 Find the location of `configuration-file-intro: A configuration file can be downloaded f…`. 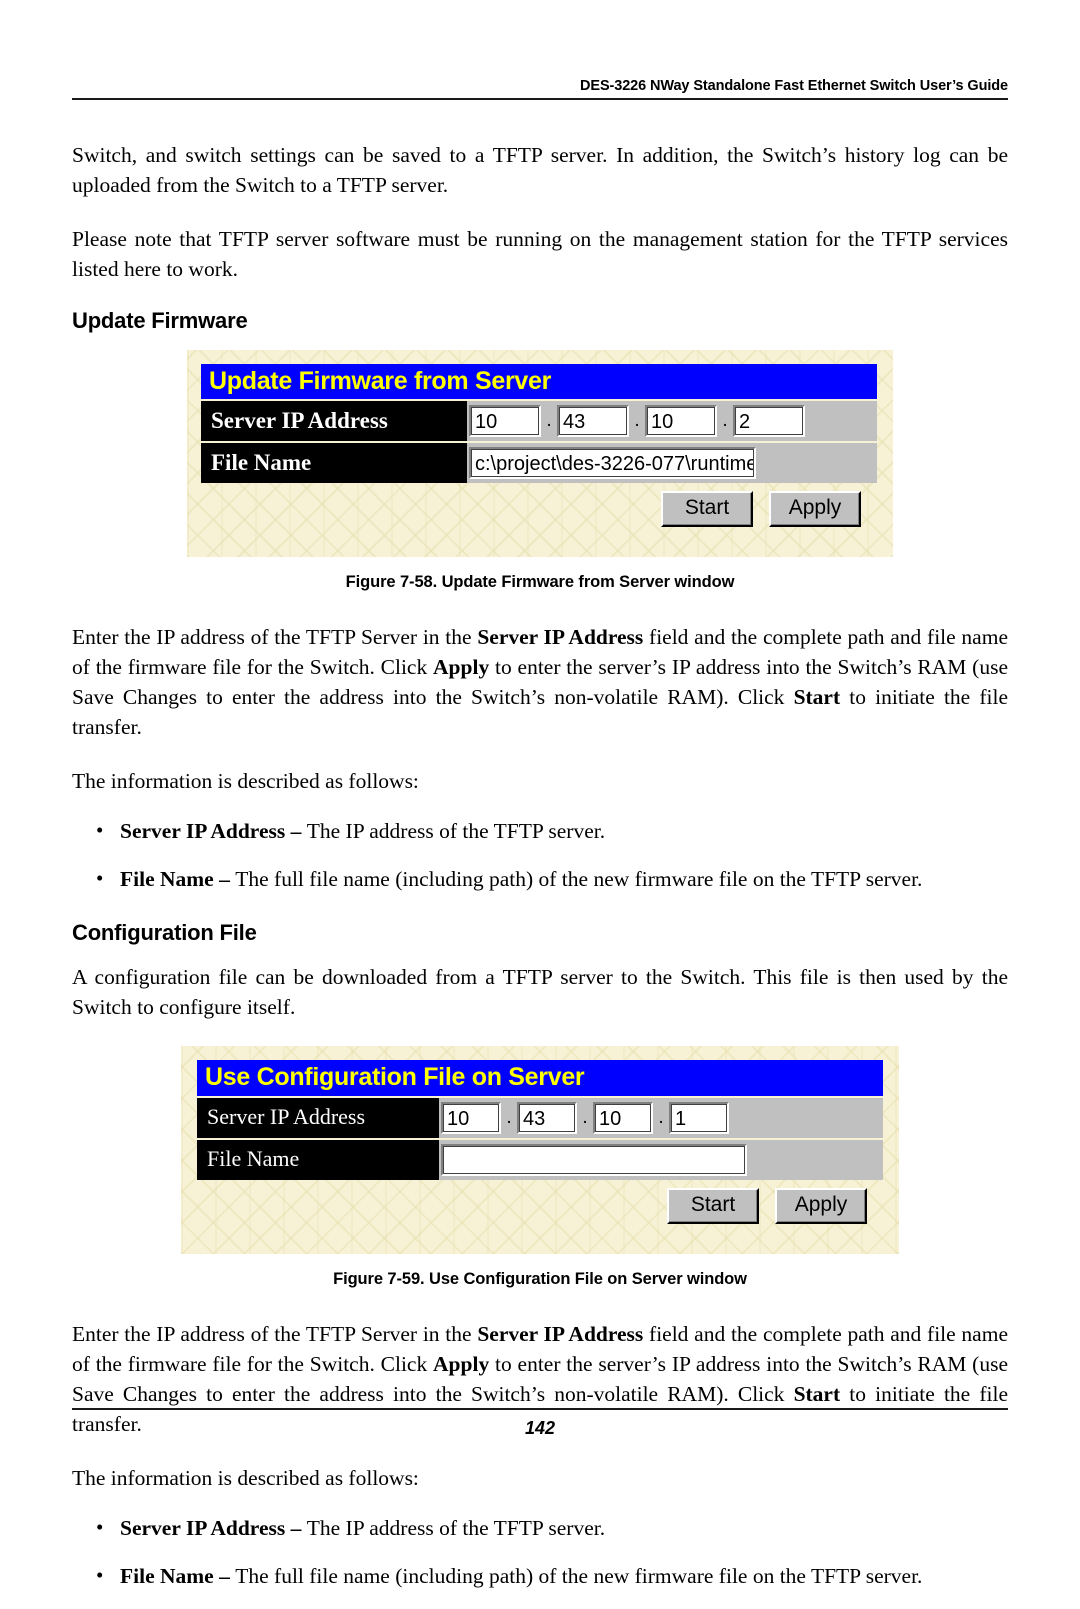

configuration-file-intro: A configuration file can be downloaded f… is located at coordinates (540, 992).